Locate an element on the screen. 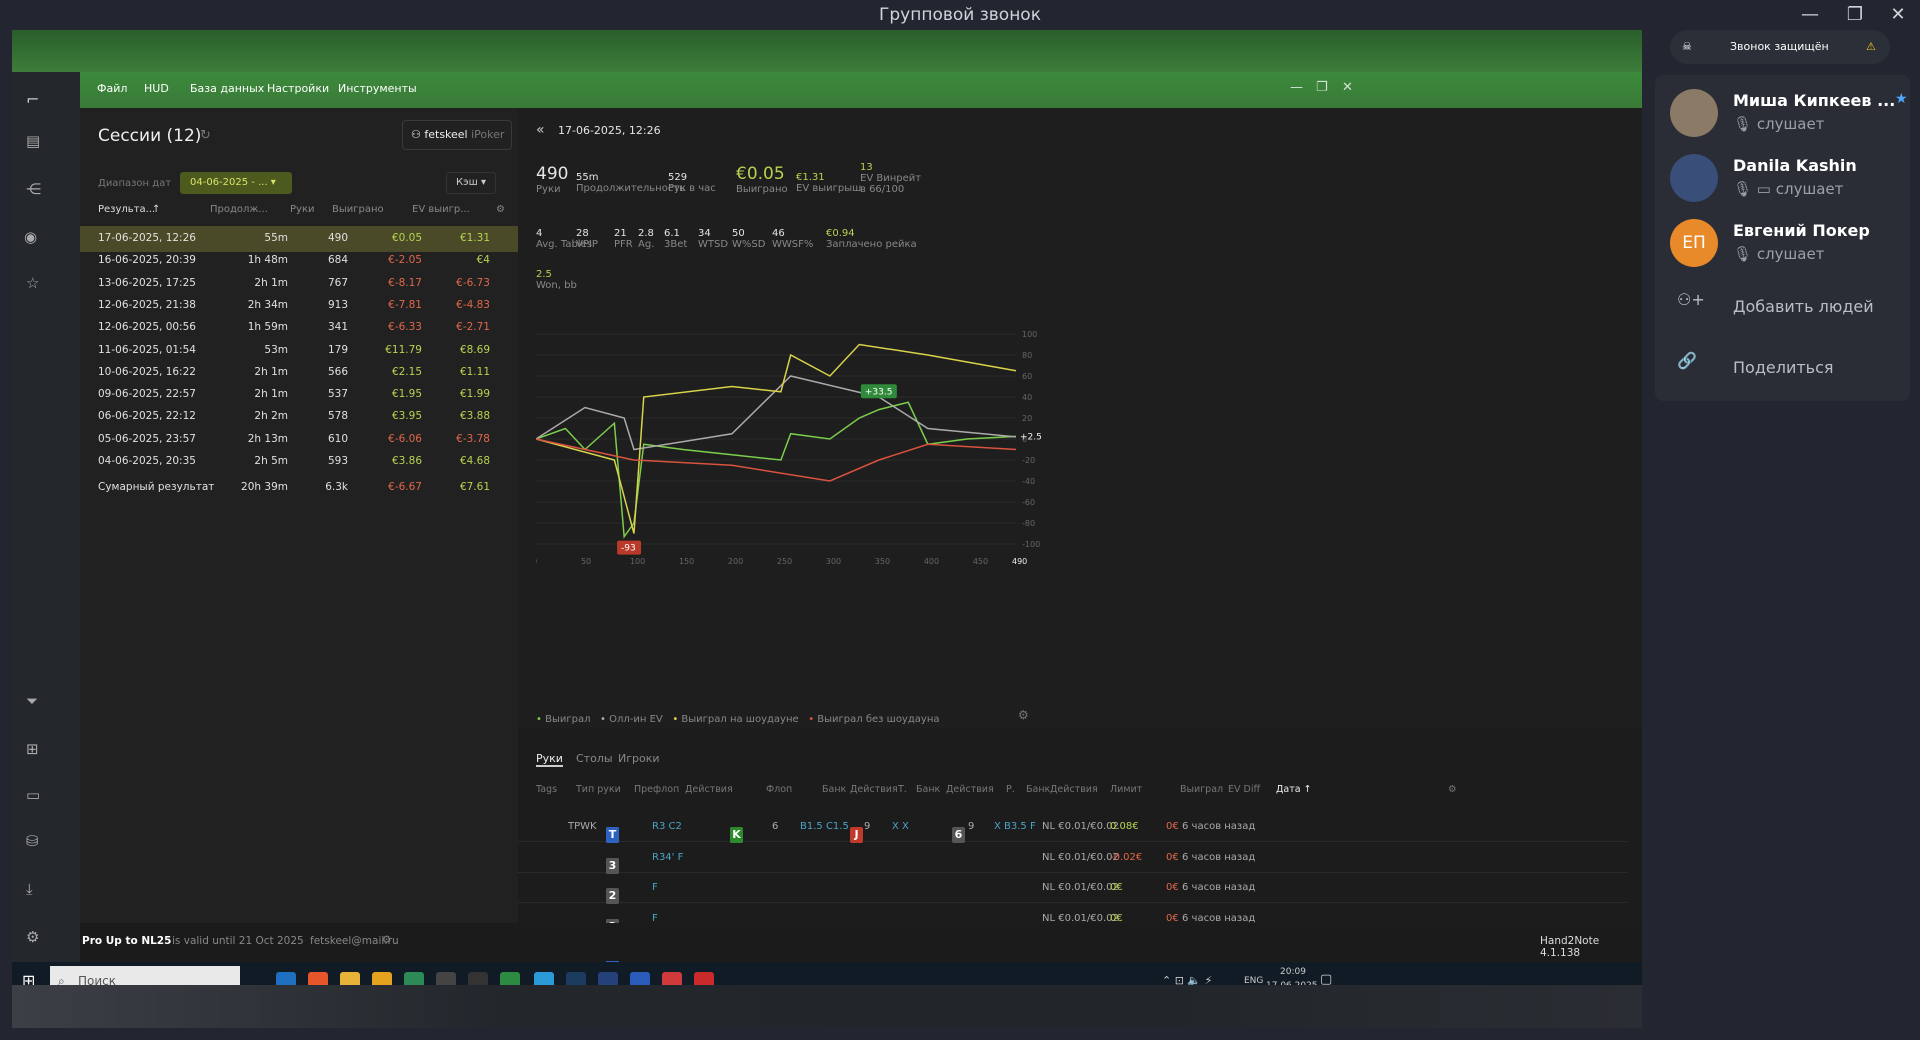 The image size is (1920, 1040). participant-2: Danila Kashin 🎙 ▭ слушает is located at coordinates (1790, 178).